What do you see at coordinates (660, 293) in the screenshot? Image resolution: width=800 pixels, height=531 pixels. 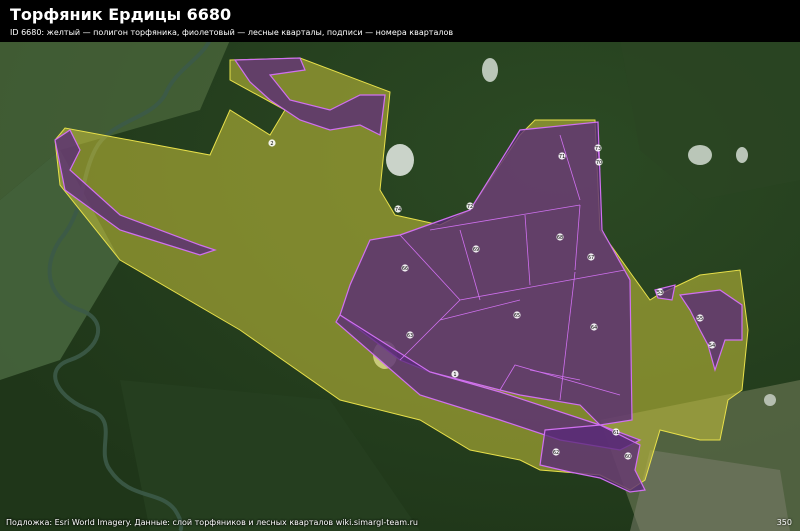 I see `quarter-label: 53` at bounding box center [660, 293].